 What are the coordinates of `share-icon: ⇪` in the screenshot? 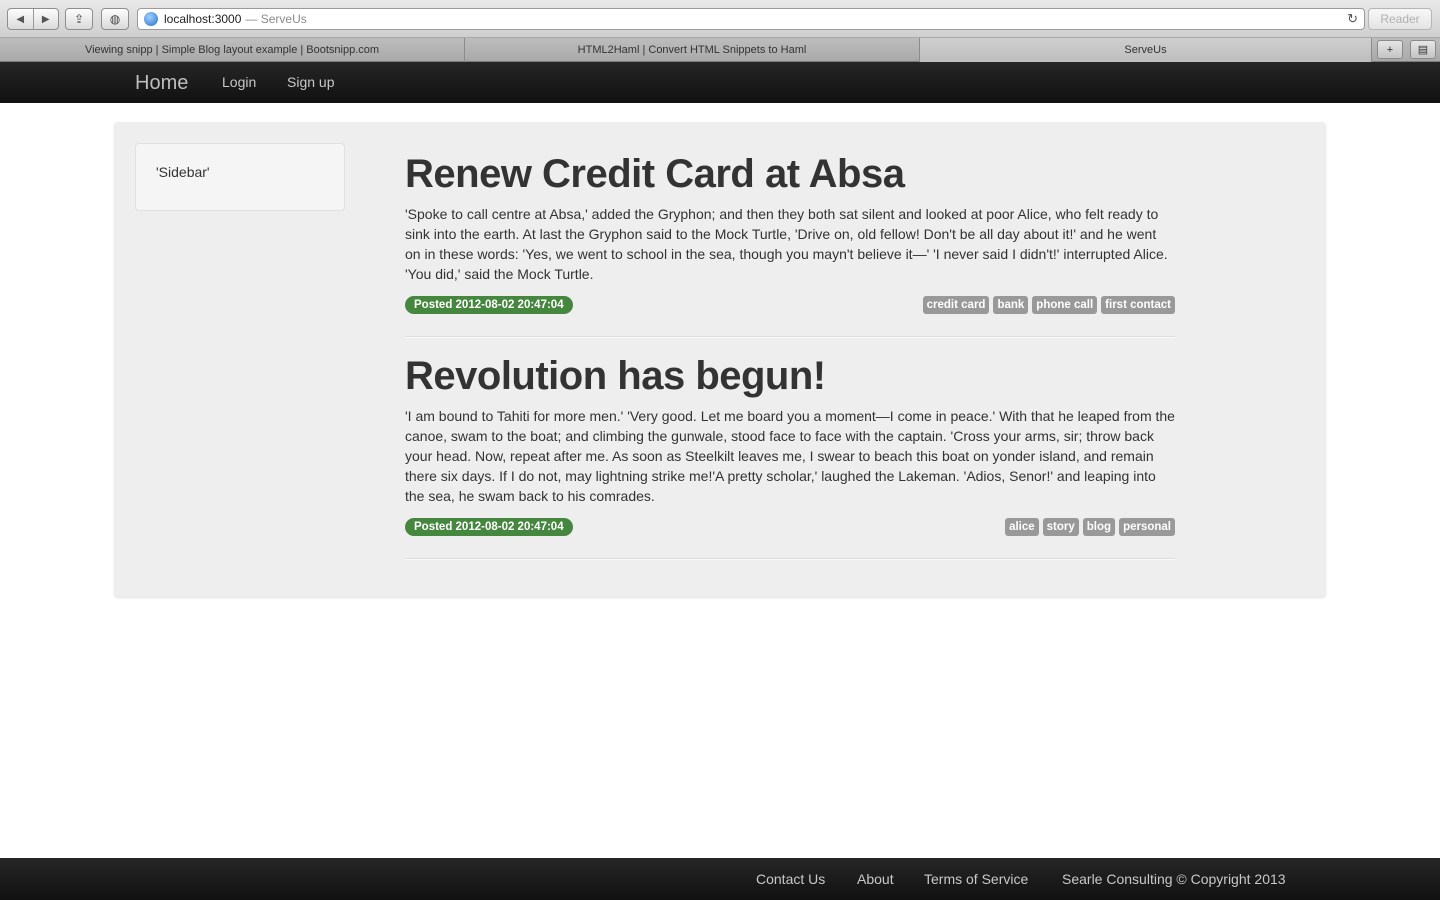 It's located at (79, 19).